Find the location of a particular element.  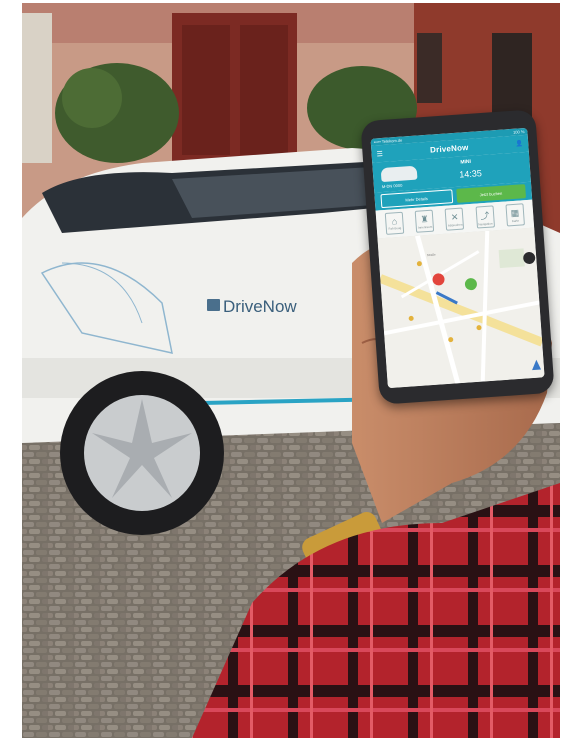

vehicle-plate: M-DN 0000 is located at coordinates (392, 186).